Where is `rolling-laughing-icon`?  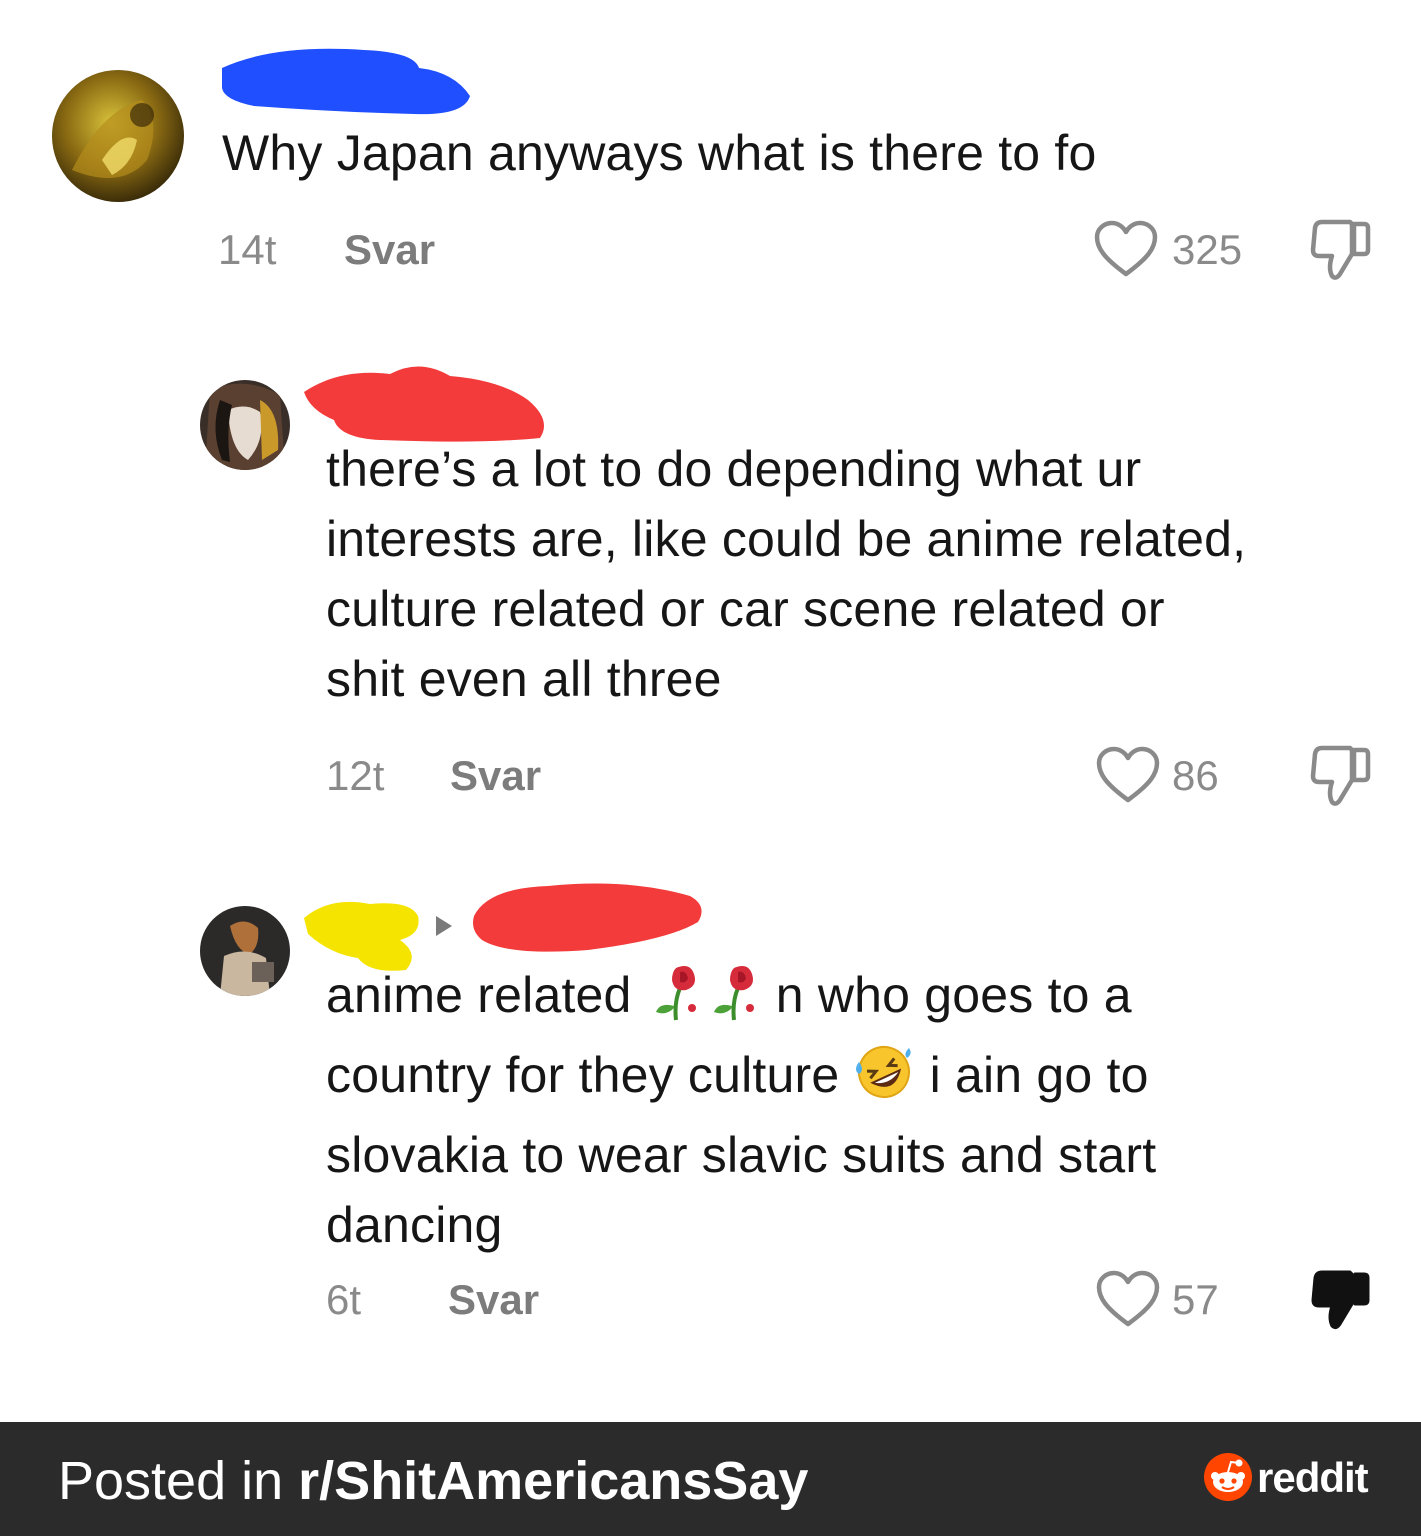 rolling-laughing-icon is located at coordinates (884, 1081).